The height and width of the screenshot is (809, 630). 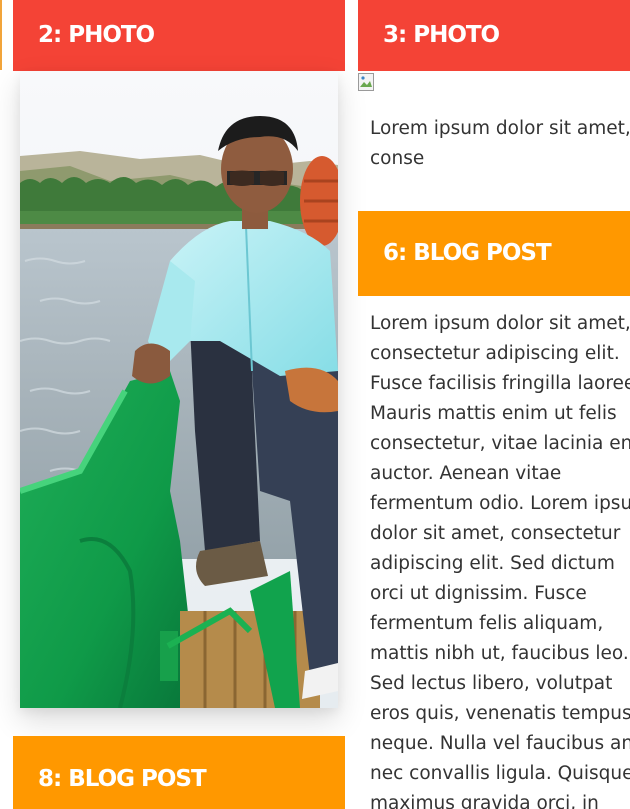 What do you see at coordinates (500, 773) in the screenshot?
I see `body-line: nec convallis ligula. Quisque` at bounding box center [500, 773].